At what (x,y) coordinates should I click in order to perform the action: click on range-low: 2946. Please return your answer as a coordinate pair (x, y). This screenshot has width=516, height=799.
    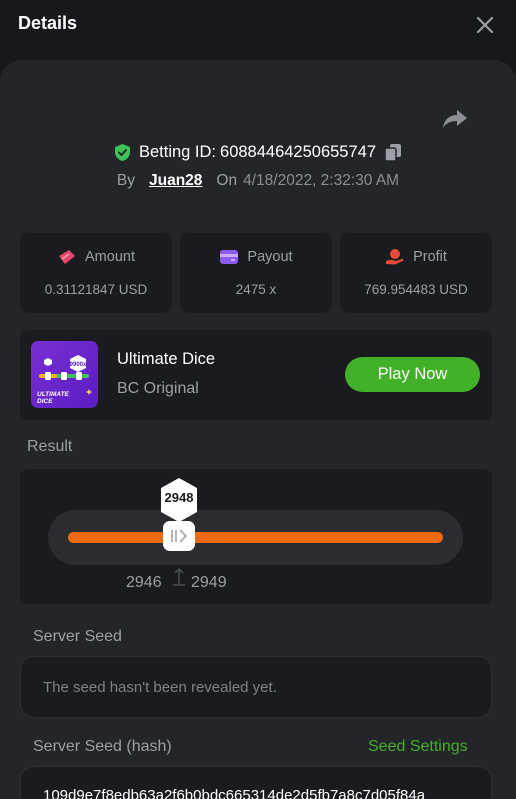
    Looking at the image, I should click on (144, 582).